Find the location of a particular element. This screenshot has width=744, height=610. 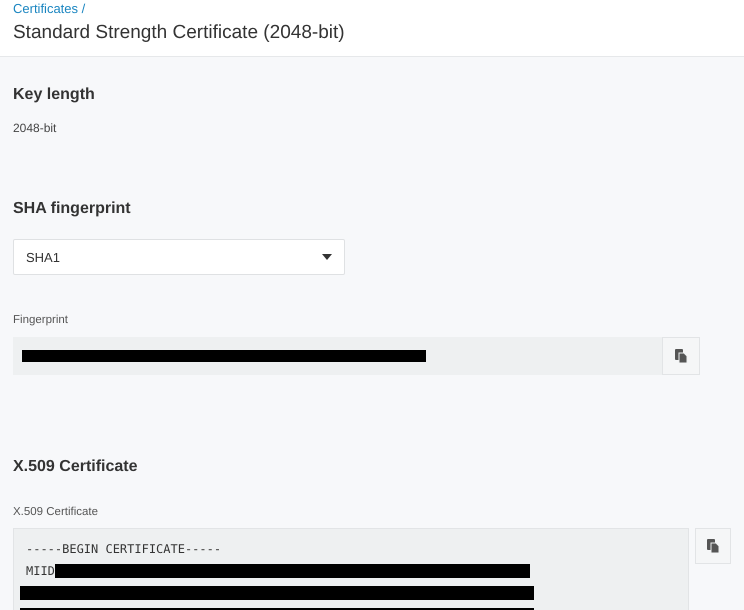

field-label: X.509 Certificate is located at coordinates (56, 512).